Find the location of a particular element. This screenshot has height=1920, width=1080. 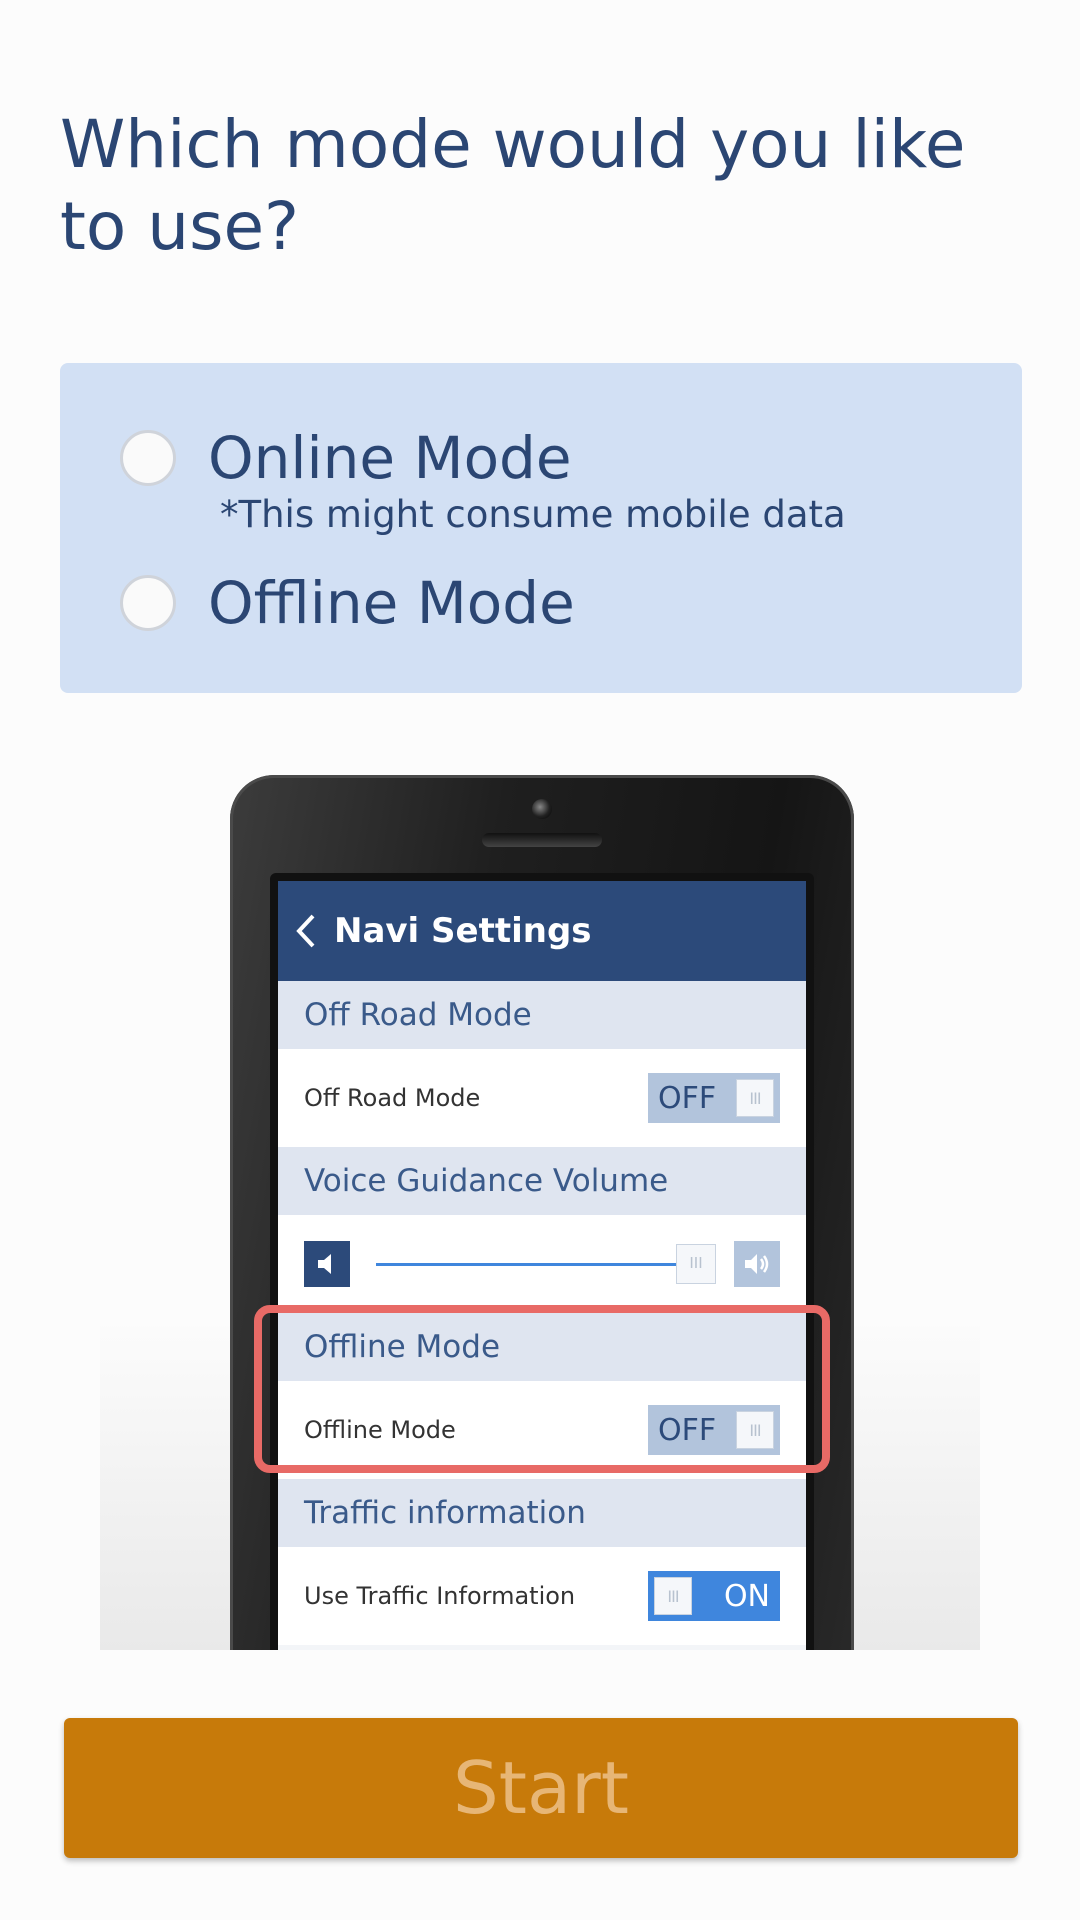

off-road-toggle: OFF III is located at coordinates (714, 1098).